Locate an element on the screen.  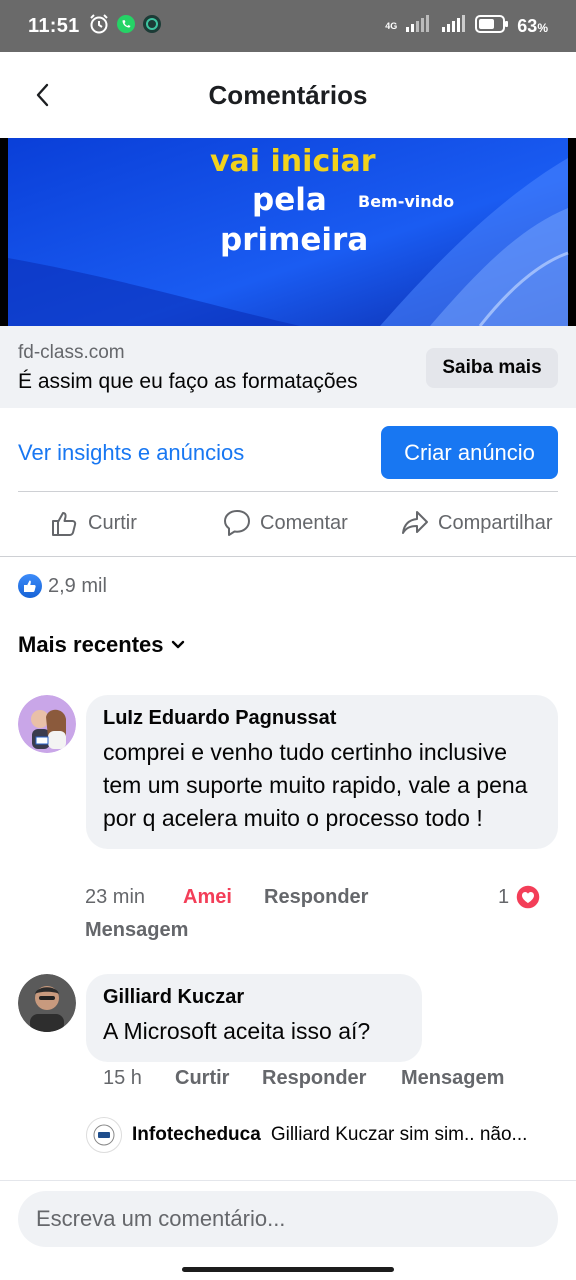
status-bar: 11:51 4G 63% is located at coordinates (288, 26).